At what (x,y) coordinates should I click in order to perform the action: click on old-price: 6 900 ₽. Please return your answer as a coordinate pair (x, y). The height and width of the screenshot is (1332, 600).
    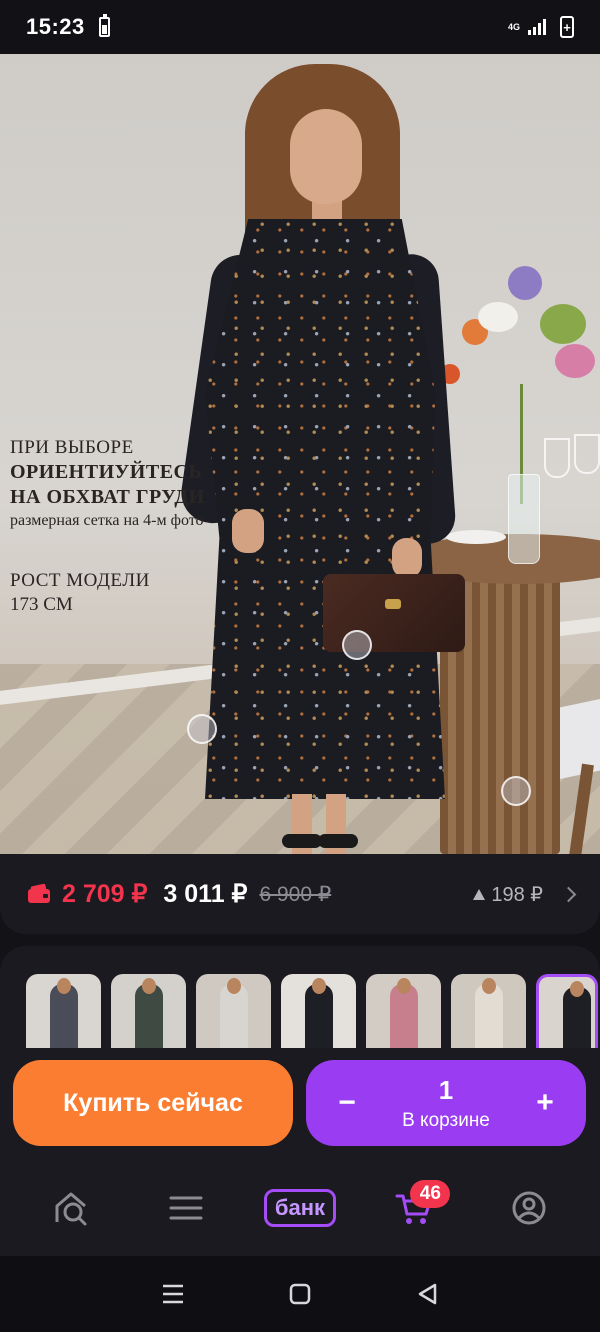
    Looking at the image, I should click on (295, 894).